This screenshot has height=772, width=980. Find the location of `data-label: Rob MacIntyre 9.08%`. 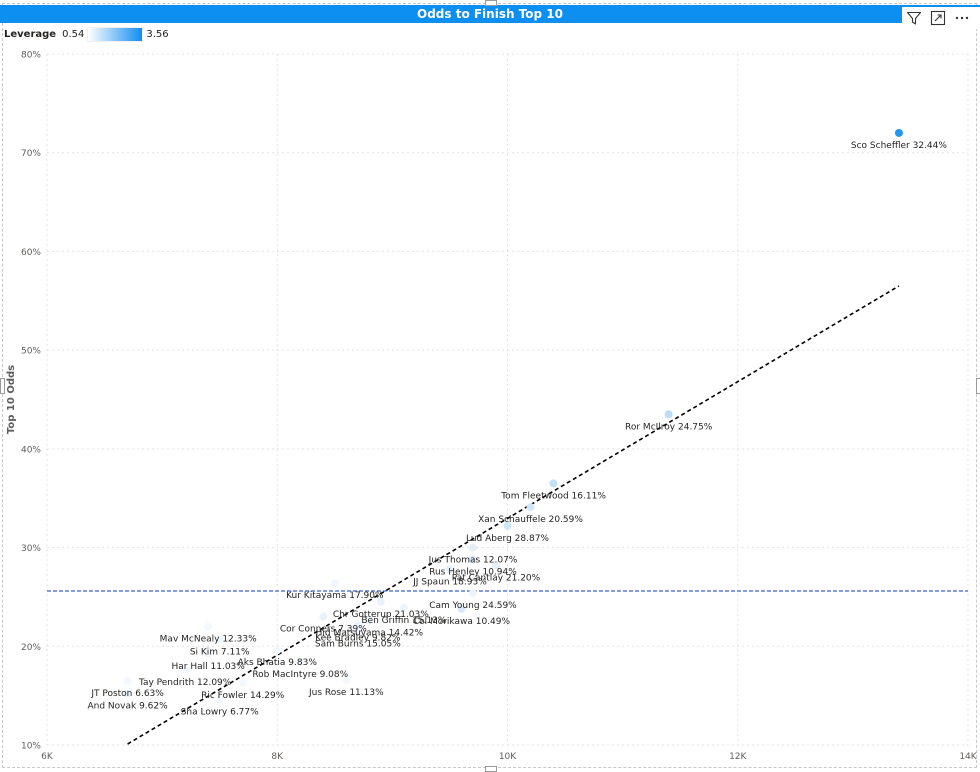

data-label: Rob MacIntyre 9.08% is located at coordinates (300, 675).